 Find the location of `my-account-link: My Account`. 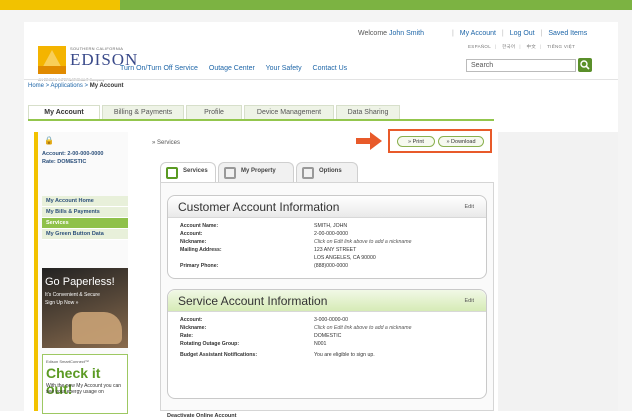

my-account-link: My Account is located at coordinates (478, 33).